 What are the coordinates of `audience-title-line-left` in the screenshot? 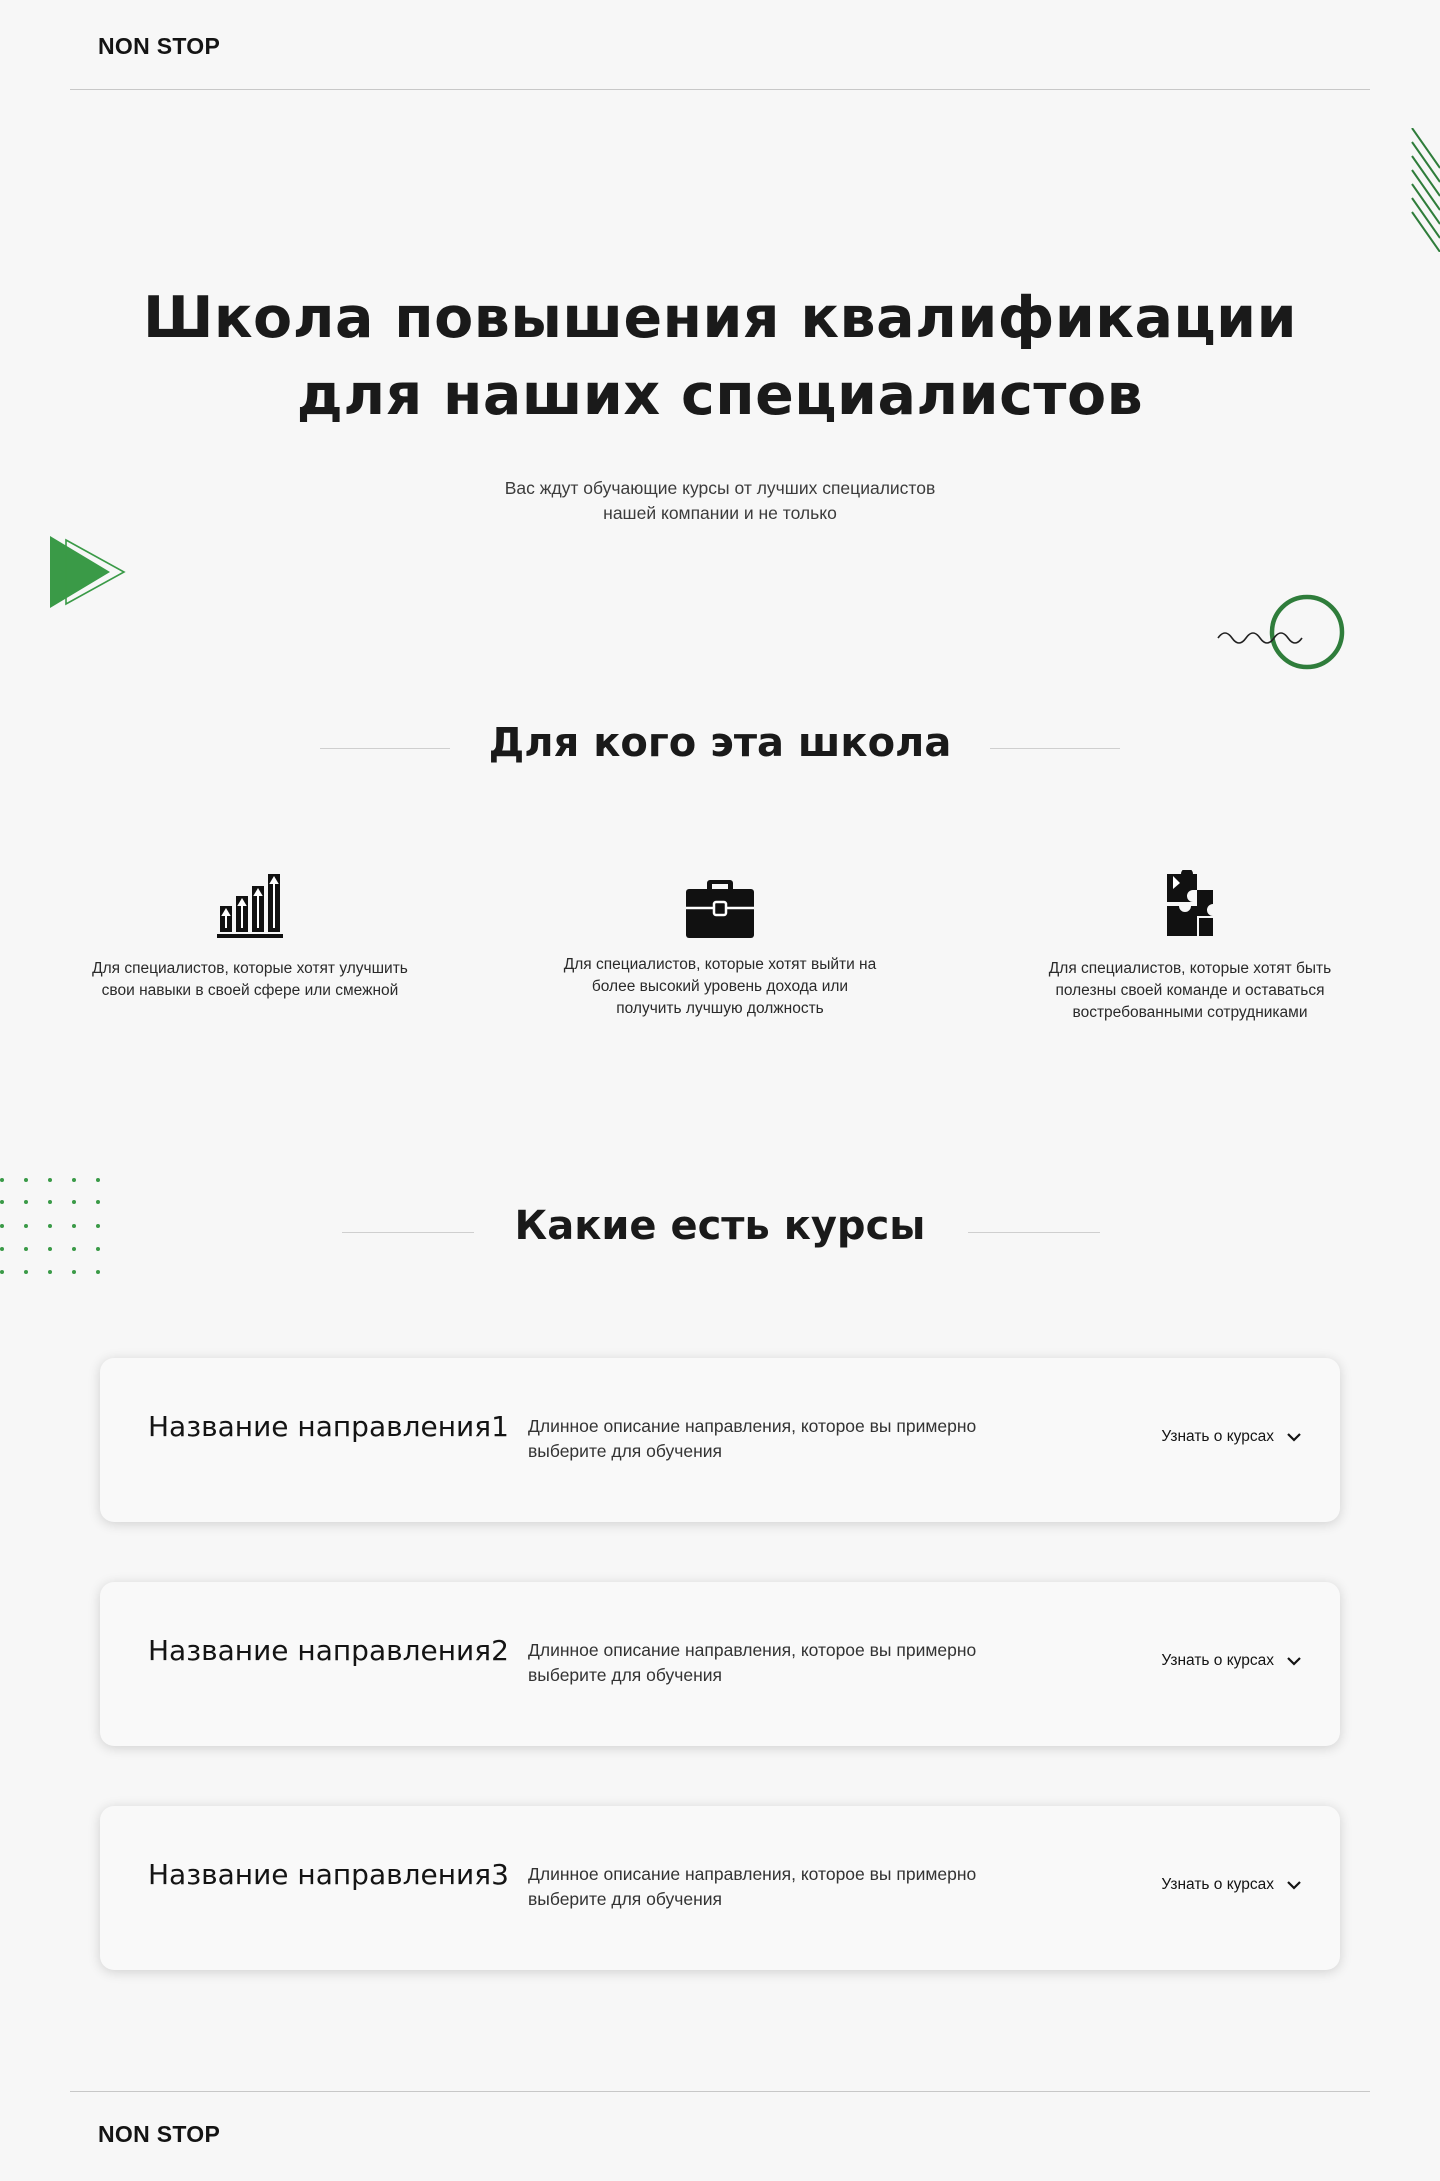 It's located at (385, 748).